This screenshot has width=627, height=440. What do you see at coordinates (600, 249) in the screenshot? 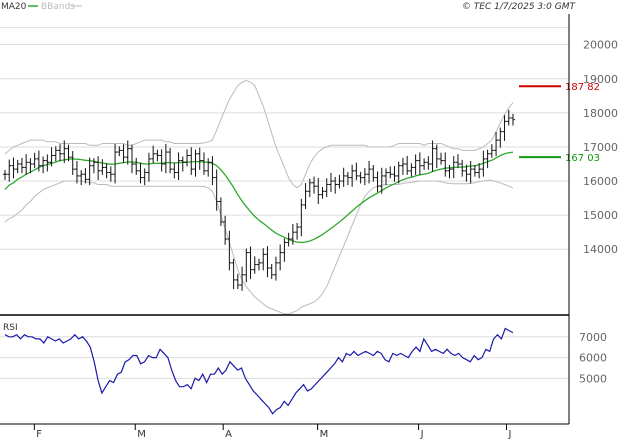
I see `price-y-tick-label: 14000` at bounding box center [600, 249].